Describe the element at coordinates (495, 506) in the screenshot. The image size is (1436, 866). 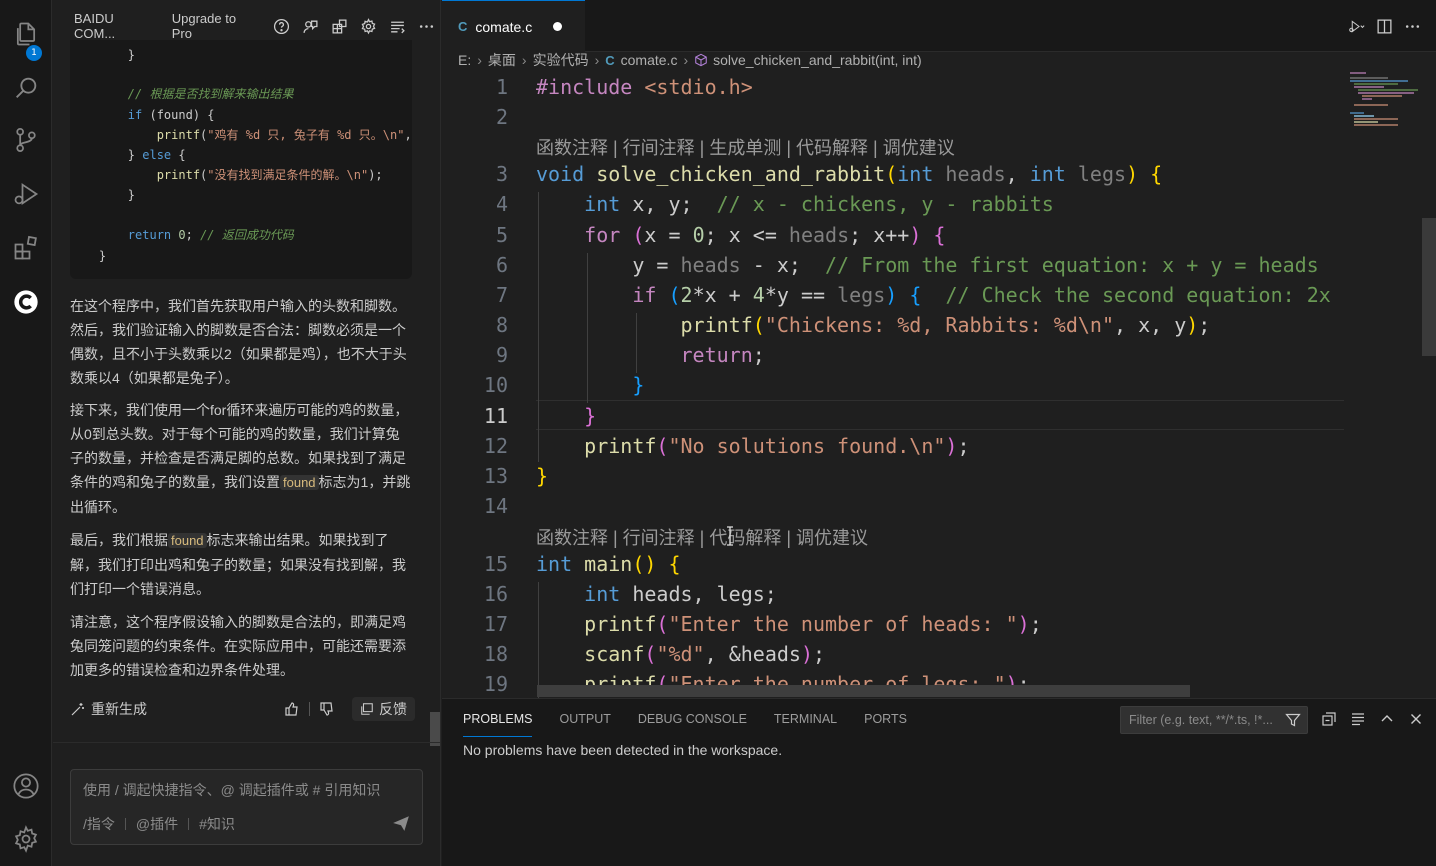
I see `line-number: 14` at that location.